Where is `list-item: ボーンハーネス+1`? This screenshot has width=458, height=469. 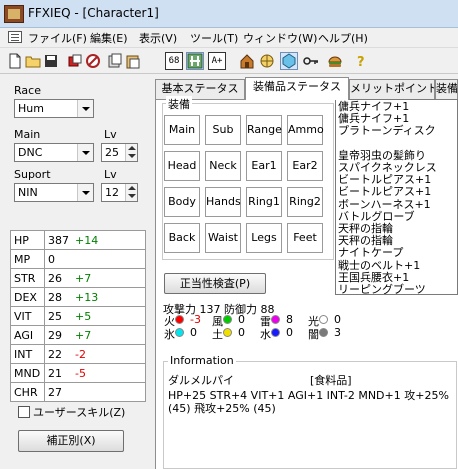 list-item: ボーンハーネス+1 is located at coordinates (384, 204).